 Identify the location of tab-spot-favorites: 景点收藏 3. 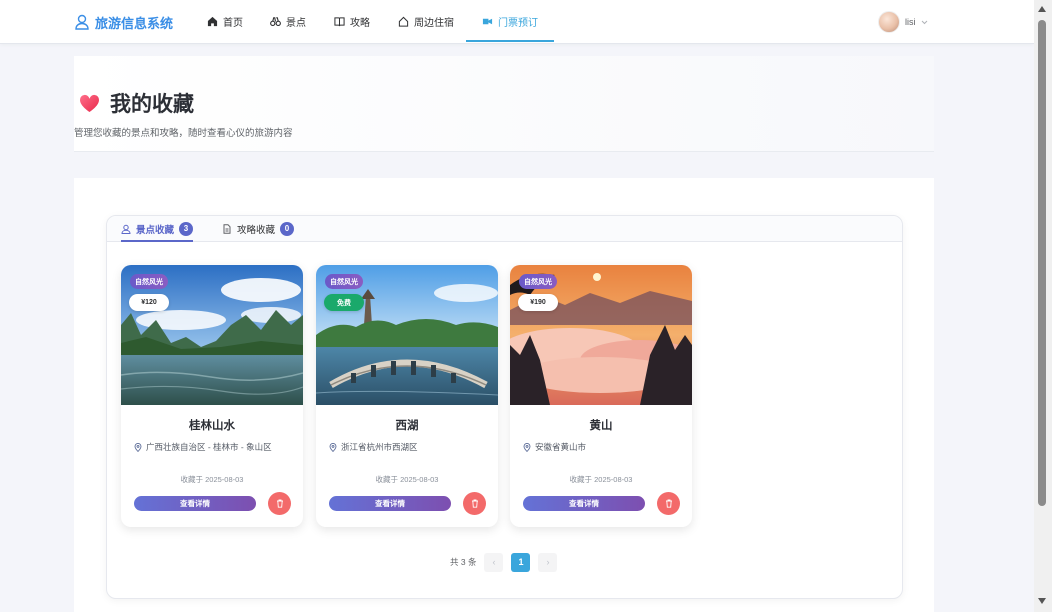
(157, 229).